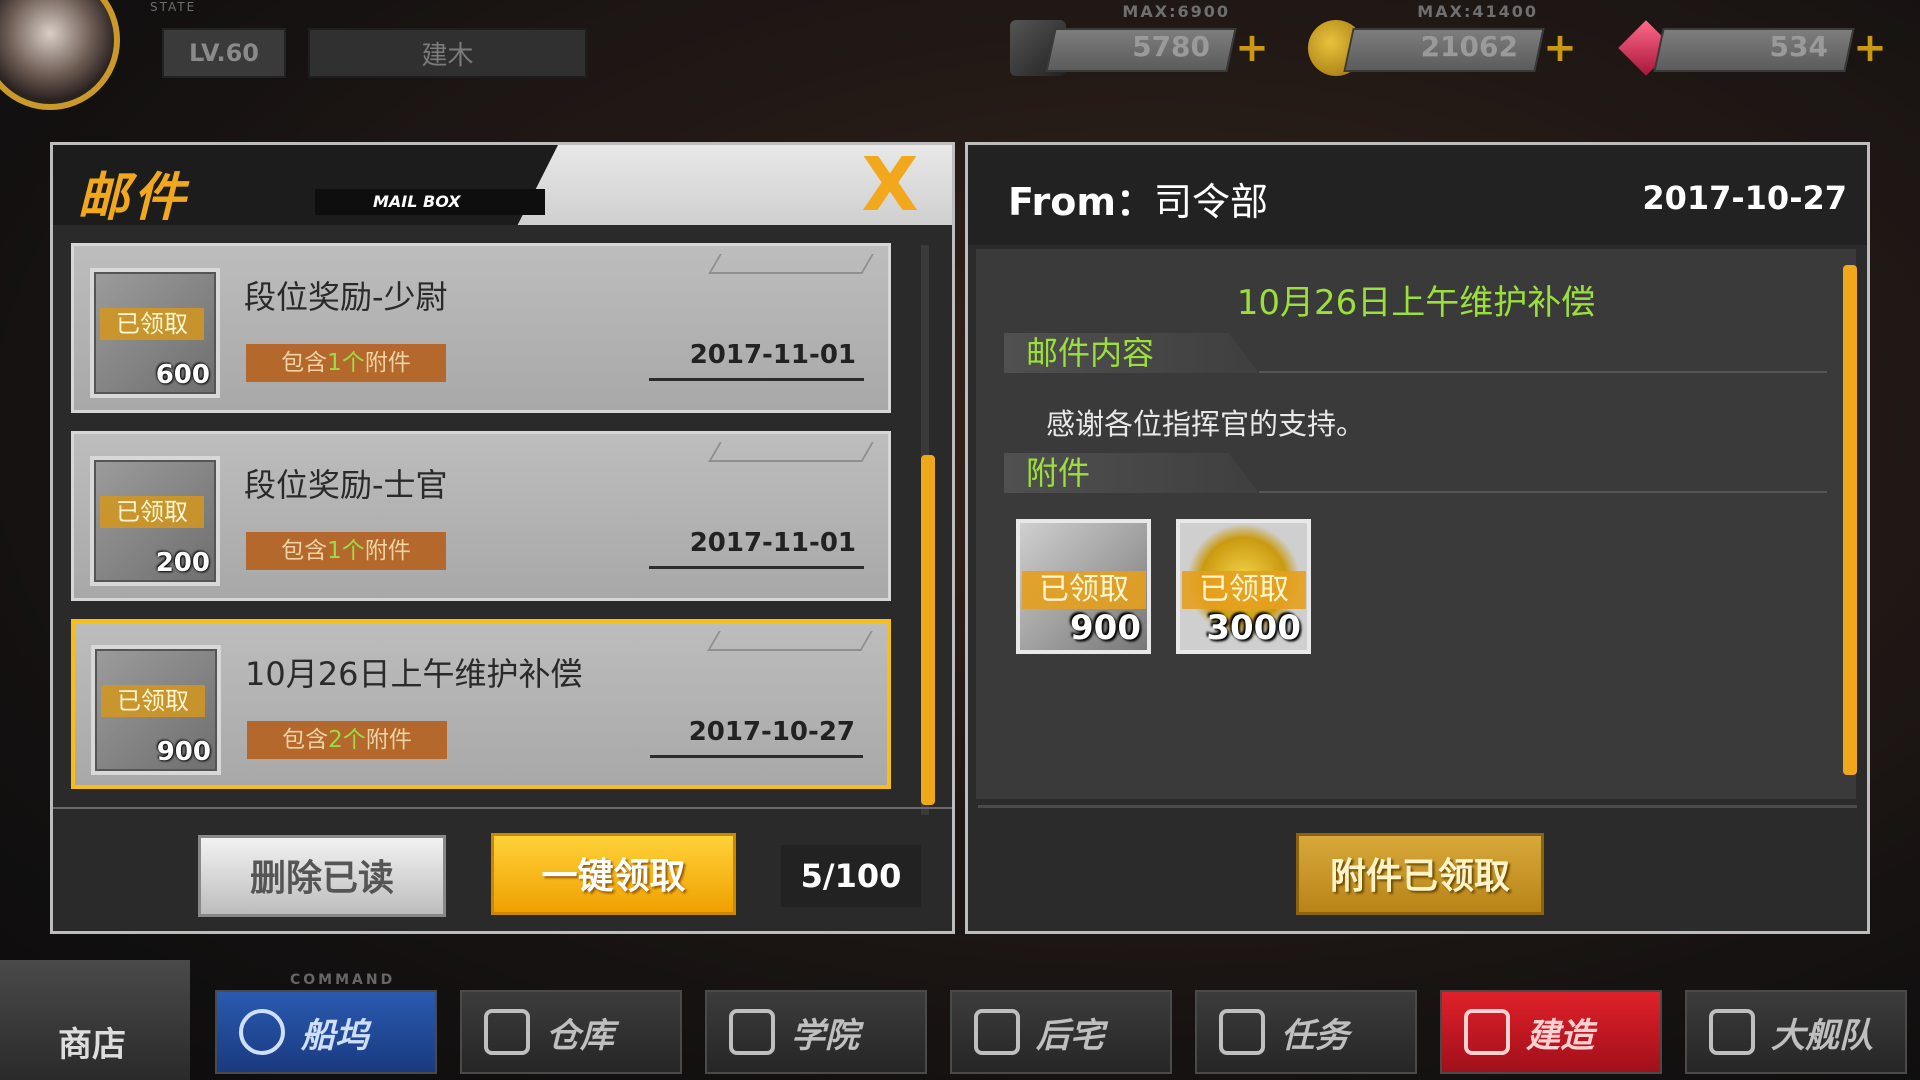 Image resolution: width=1920 pixels, height=1080 pixels. Describe the element at coordinates (1469, 46) in the screenshot. I see `resource-value: 21062` at that location.